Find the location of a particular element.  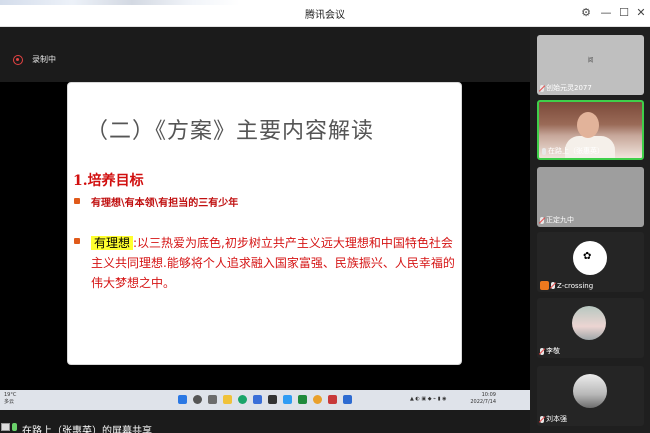

taskbar-clock: 10:09 2022/7/14 is located at coordinates (483, 399).